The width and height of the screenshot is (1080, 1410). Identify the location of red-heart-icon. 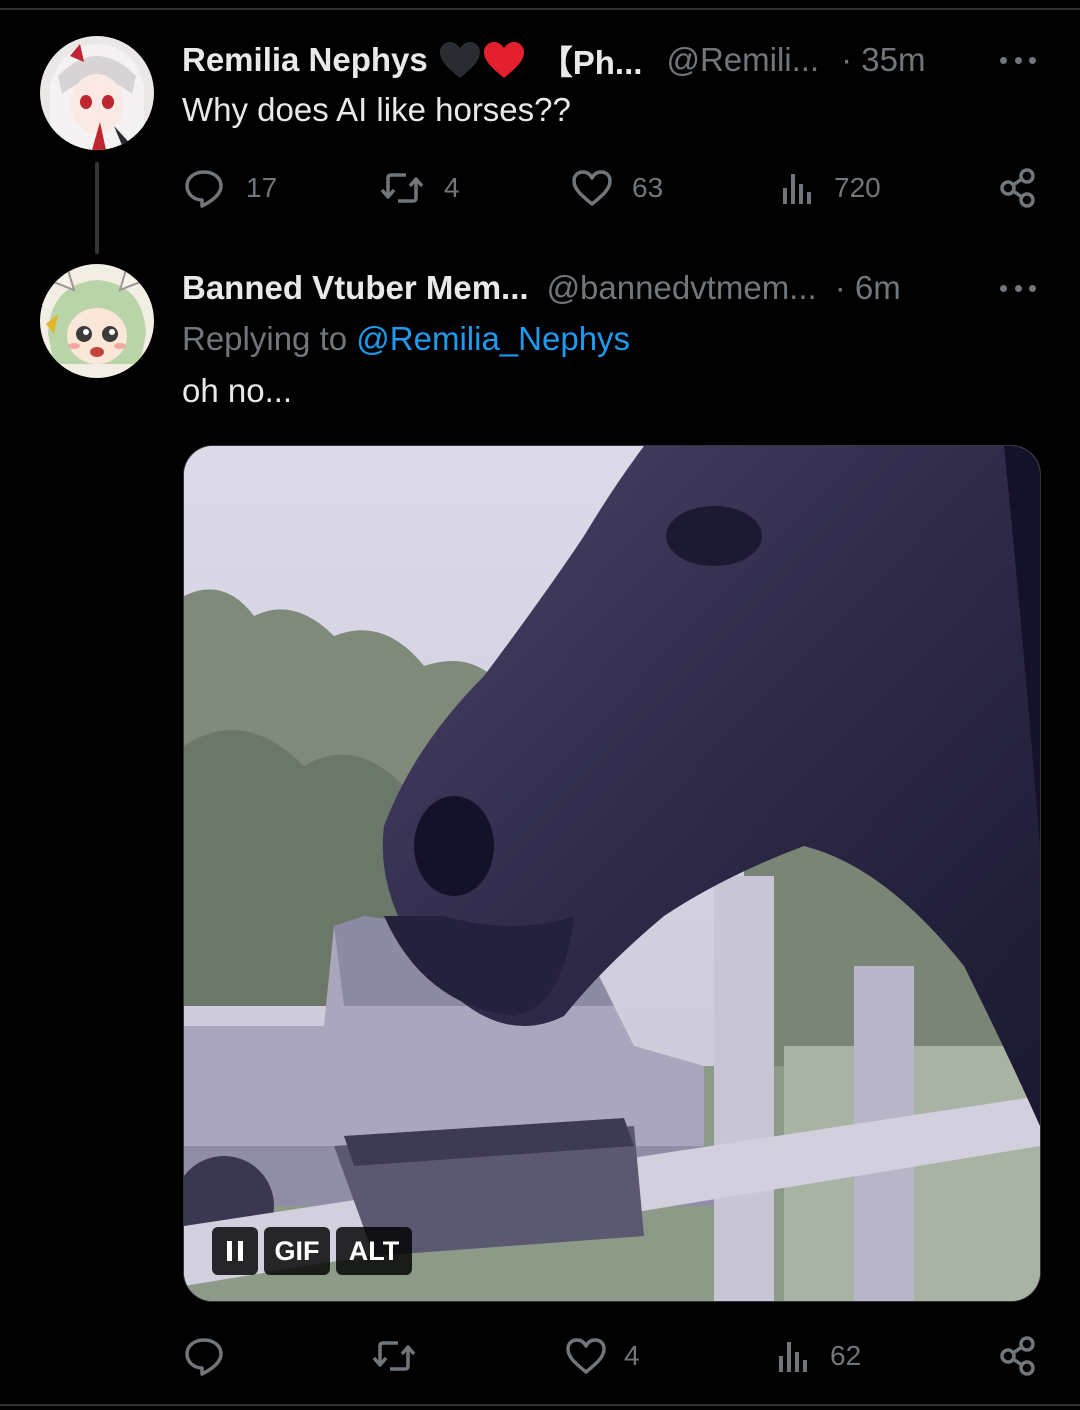
(503, 60).